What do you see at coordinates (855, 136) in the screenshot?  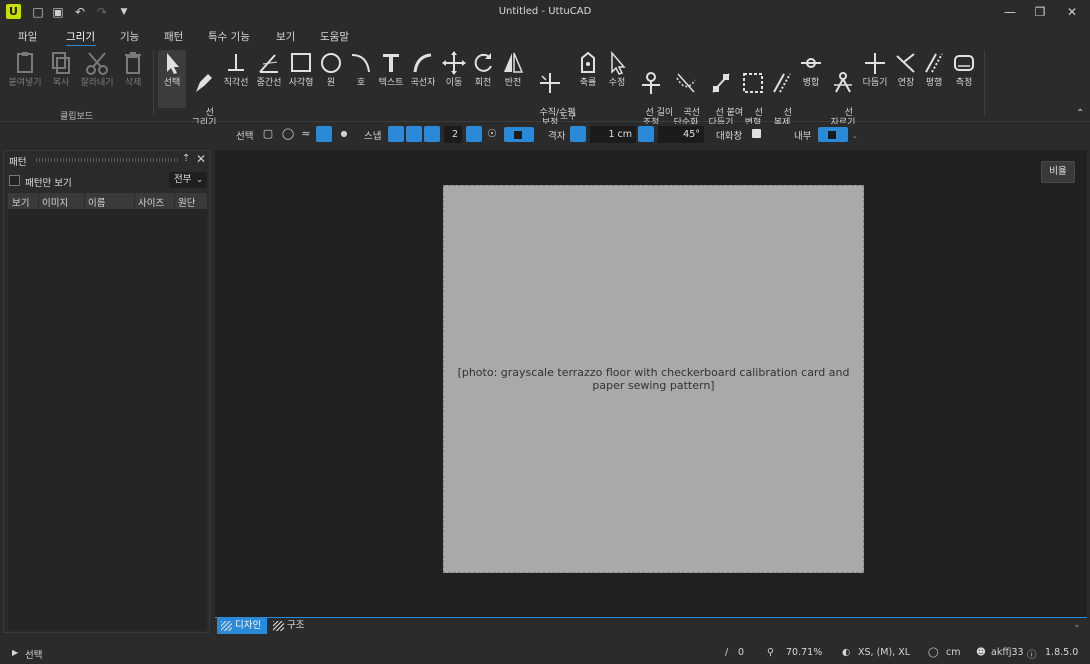 I see `options-more-icon: ⌄` at bounding box center [855, 136].